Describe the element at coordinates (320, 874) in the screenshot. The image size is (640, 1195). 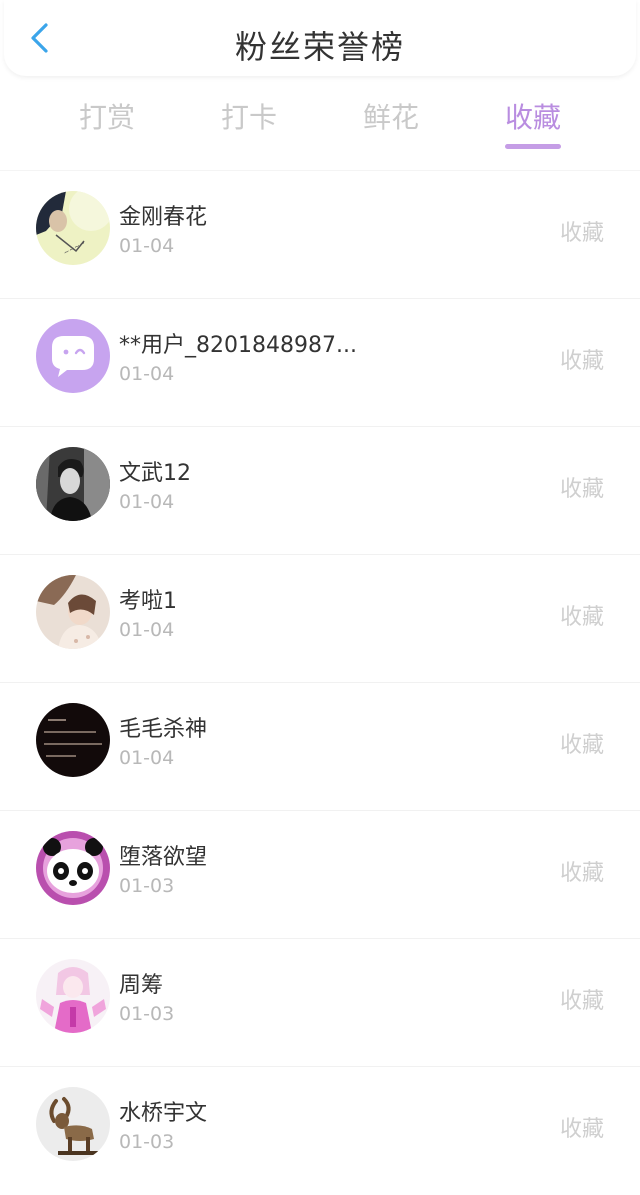
I see `list-item: 堕落欲望 01-03 收藏` at that location.